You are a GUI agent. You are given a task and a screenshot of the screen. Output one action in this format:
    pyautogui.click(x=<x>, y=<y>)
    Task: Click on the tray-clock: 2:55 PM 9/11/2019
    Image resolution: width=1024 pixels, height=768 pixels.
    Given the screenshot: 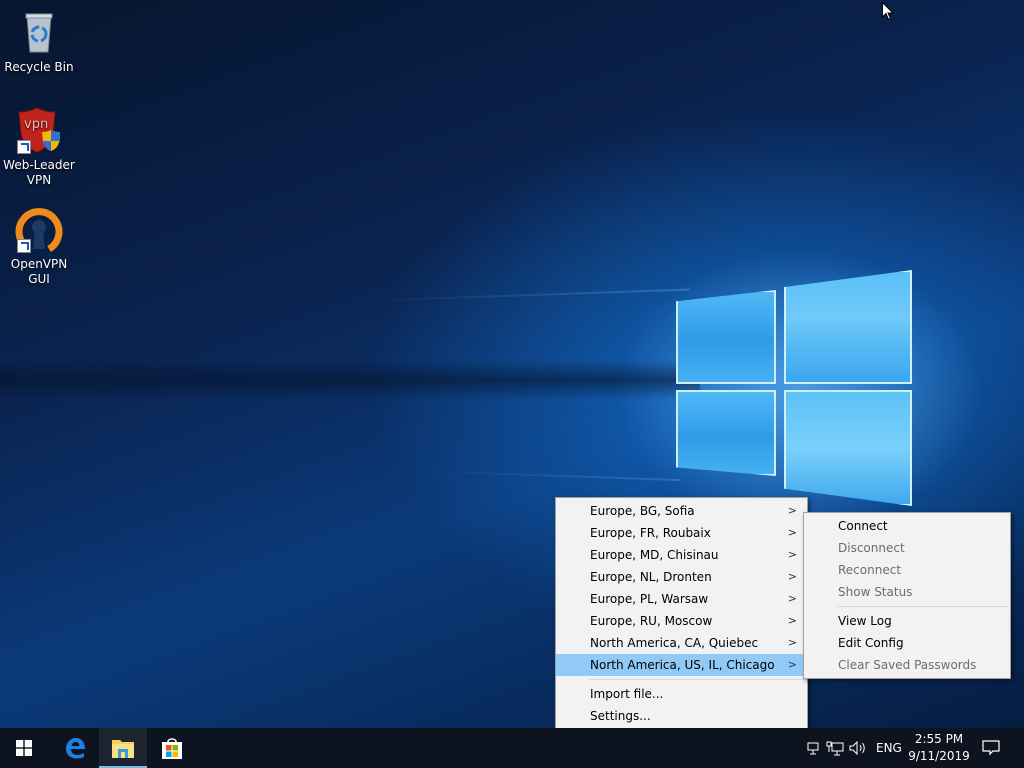 What is the action you would take?
    pyautogui.click(x=939, y=748)
    